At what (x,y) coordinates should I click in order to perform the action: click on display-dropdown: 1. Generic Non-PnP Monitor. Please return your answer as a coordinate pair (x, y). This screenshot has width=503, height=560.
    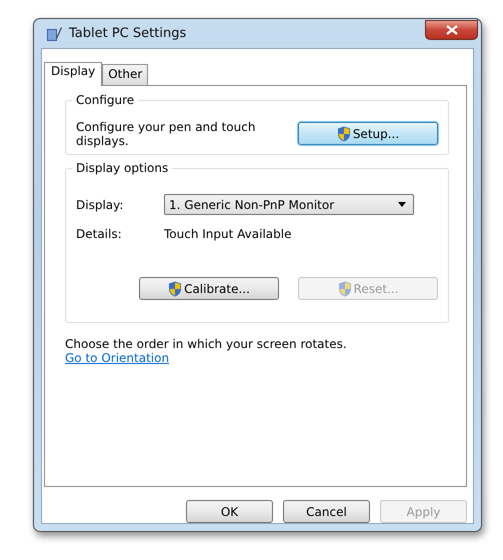
    Looking at the image, I should click on (289, 204).